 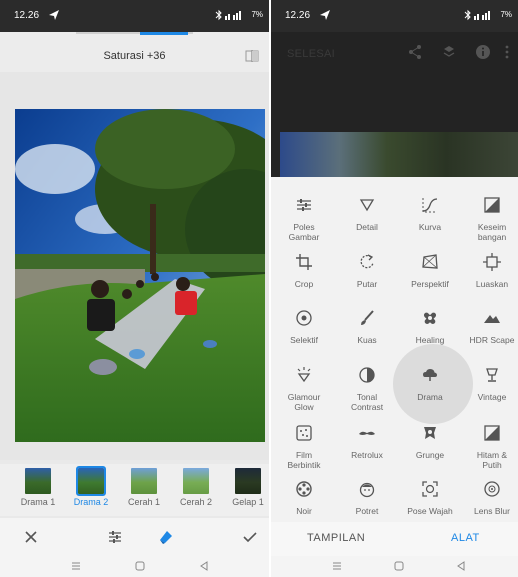 I want to click on filter-cerah-1: Cerah 1, so click(x=144, y=487).